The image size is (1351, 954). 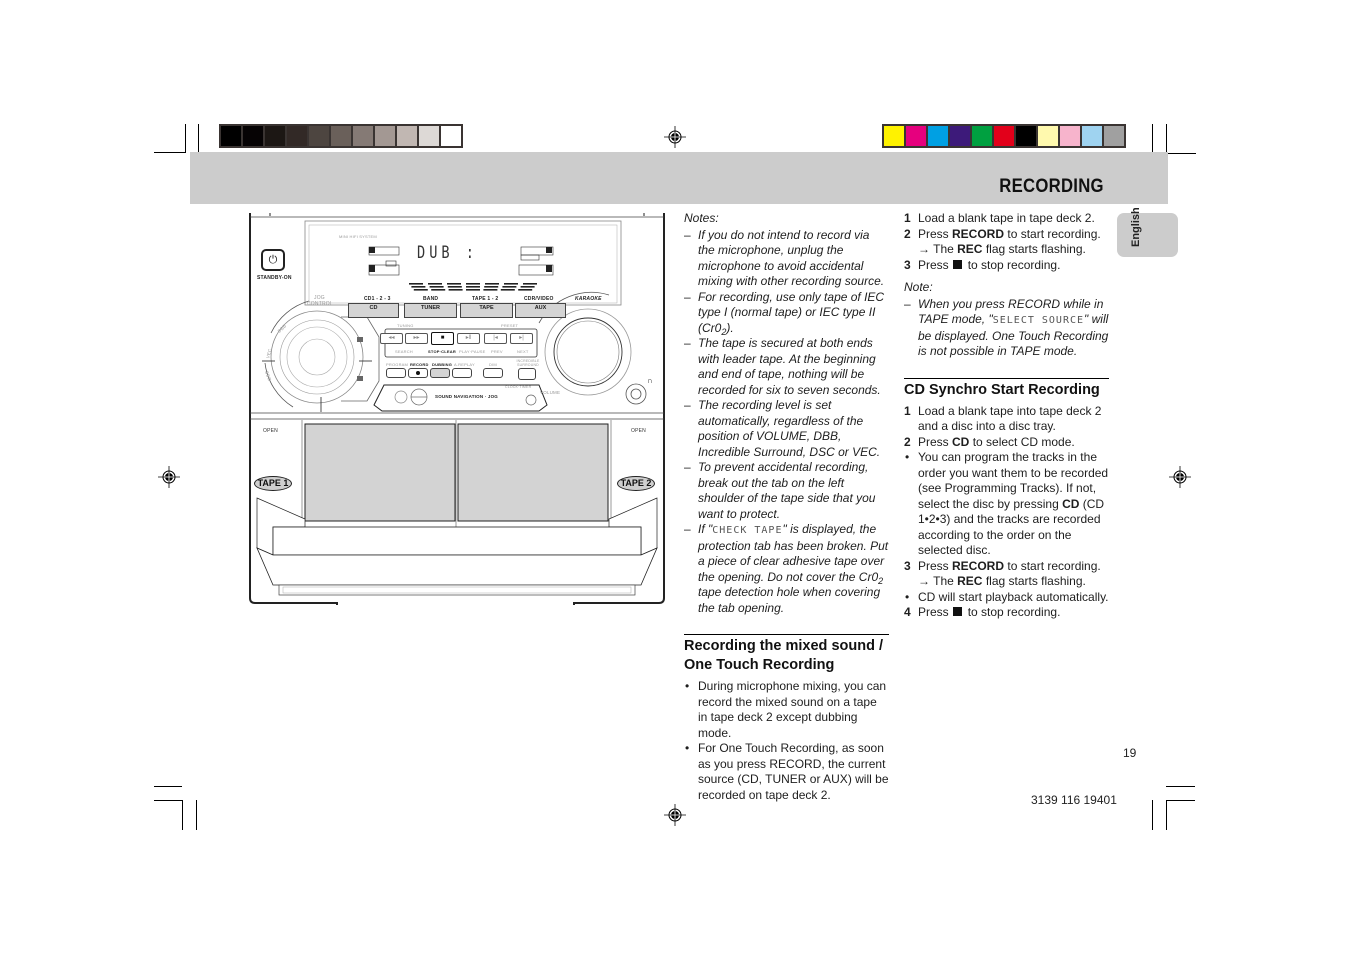 What do you see at coordinates (468, 338) in the screenshot?
I see `play-pause-button: ▸‖` at bounding box center [468, 338].